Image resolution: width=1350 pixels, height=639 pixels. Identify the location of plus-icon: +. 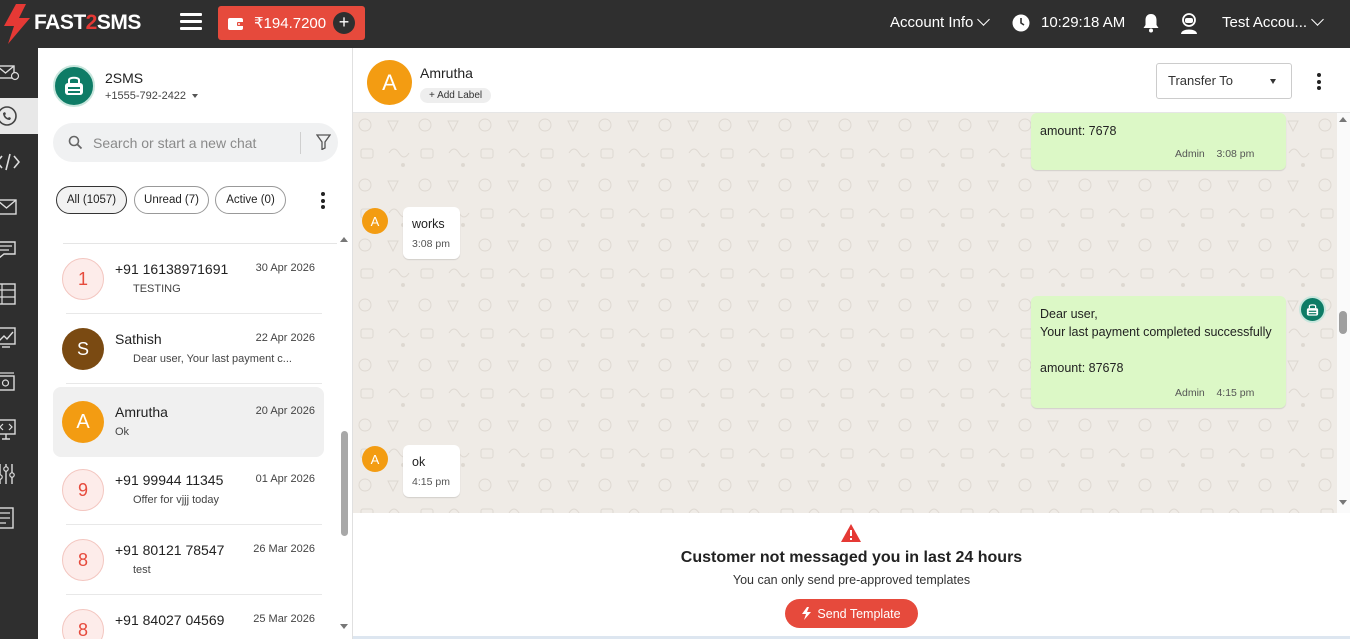
(433, 95).